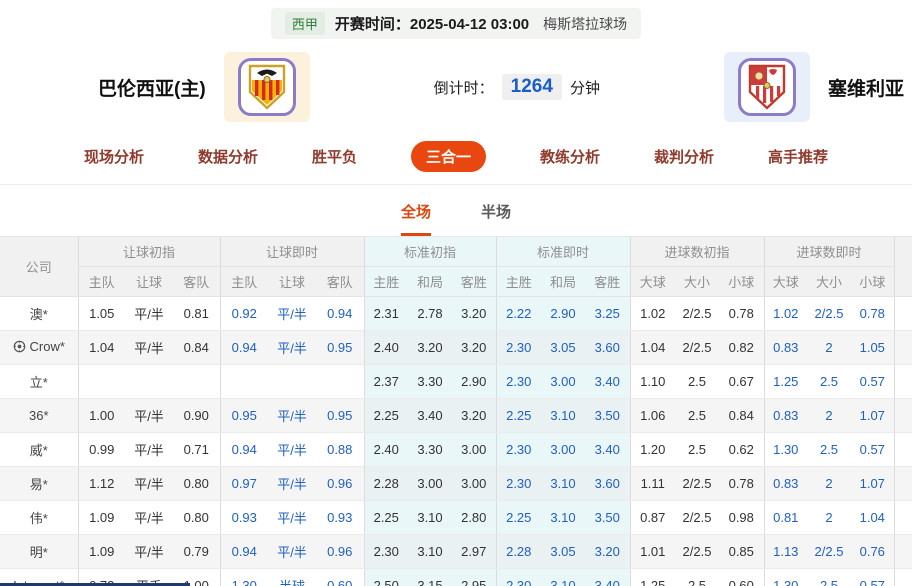 The image size is (912, 586). I want to click on company-cell: 伟*, so click(39, 517).